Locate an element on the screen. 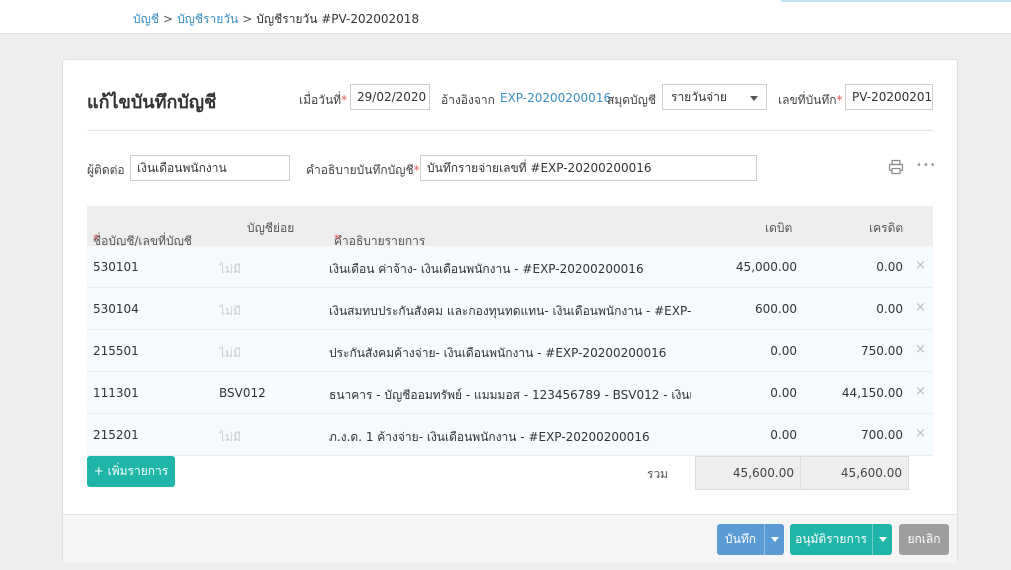  date-field: 29/02/2020 is located at coordinates (390, 97).